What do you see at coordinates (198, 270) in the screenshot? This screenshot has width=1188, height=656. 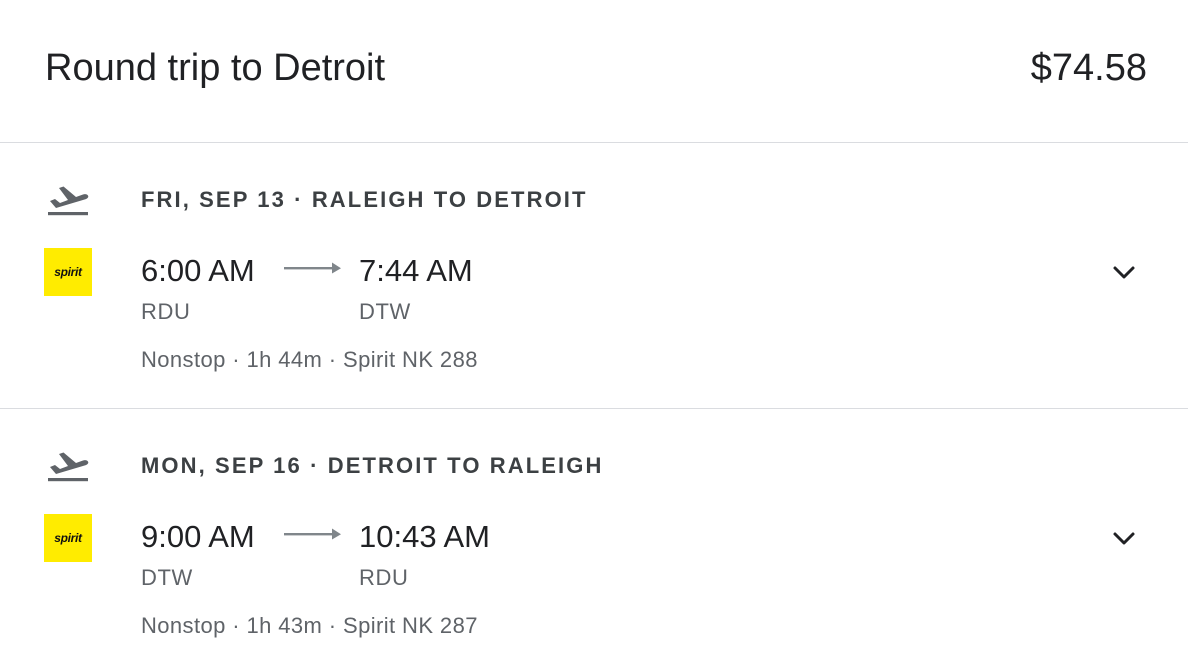 I see `depart-time: 6:00 AM` at bounding box center [198, 270].